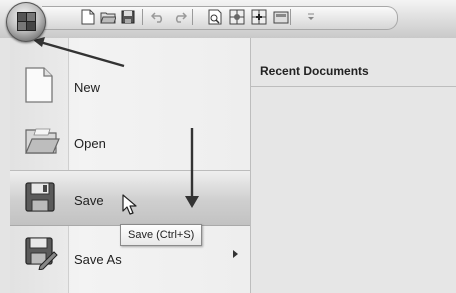 The width and height of the screenshot is (456, 293). Describe the element at coordinates (87, 87) in the screenshot. I see `menu-item-label: New` at that location.